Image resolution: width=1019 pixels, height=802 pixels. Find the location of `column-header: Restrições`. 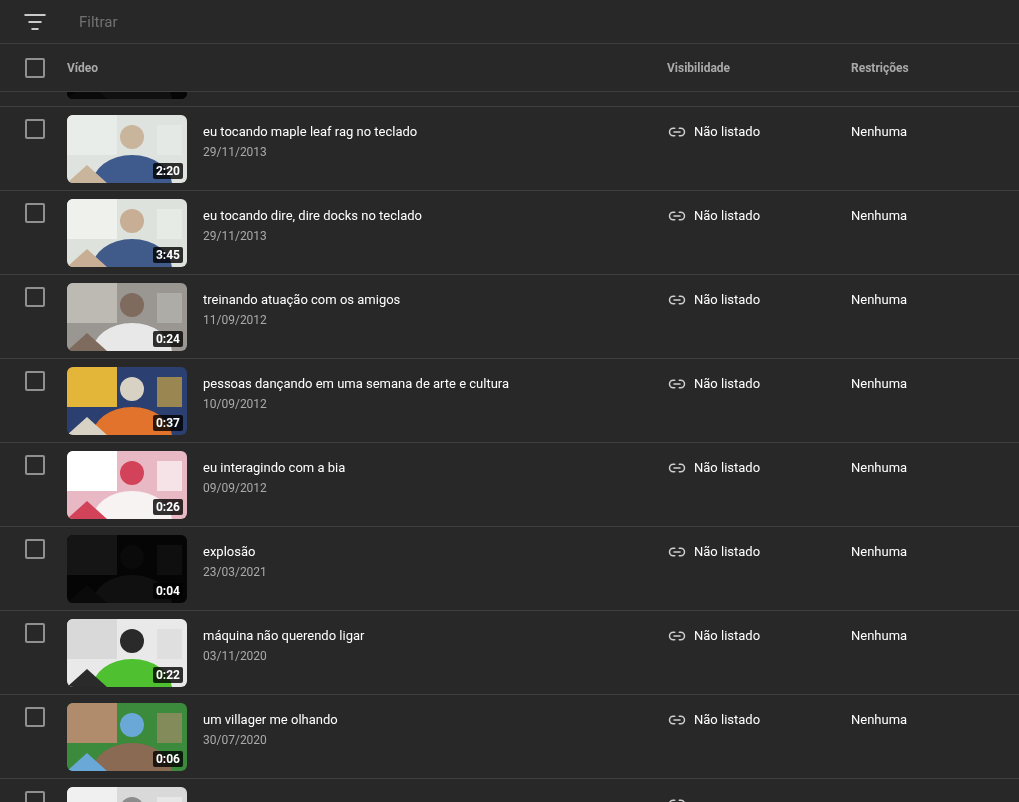

column-header: Restrições is located at coordinates (880, 68).